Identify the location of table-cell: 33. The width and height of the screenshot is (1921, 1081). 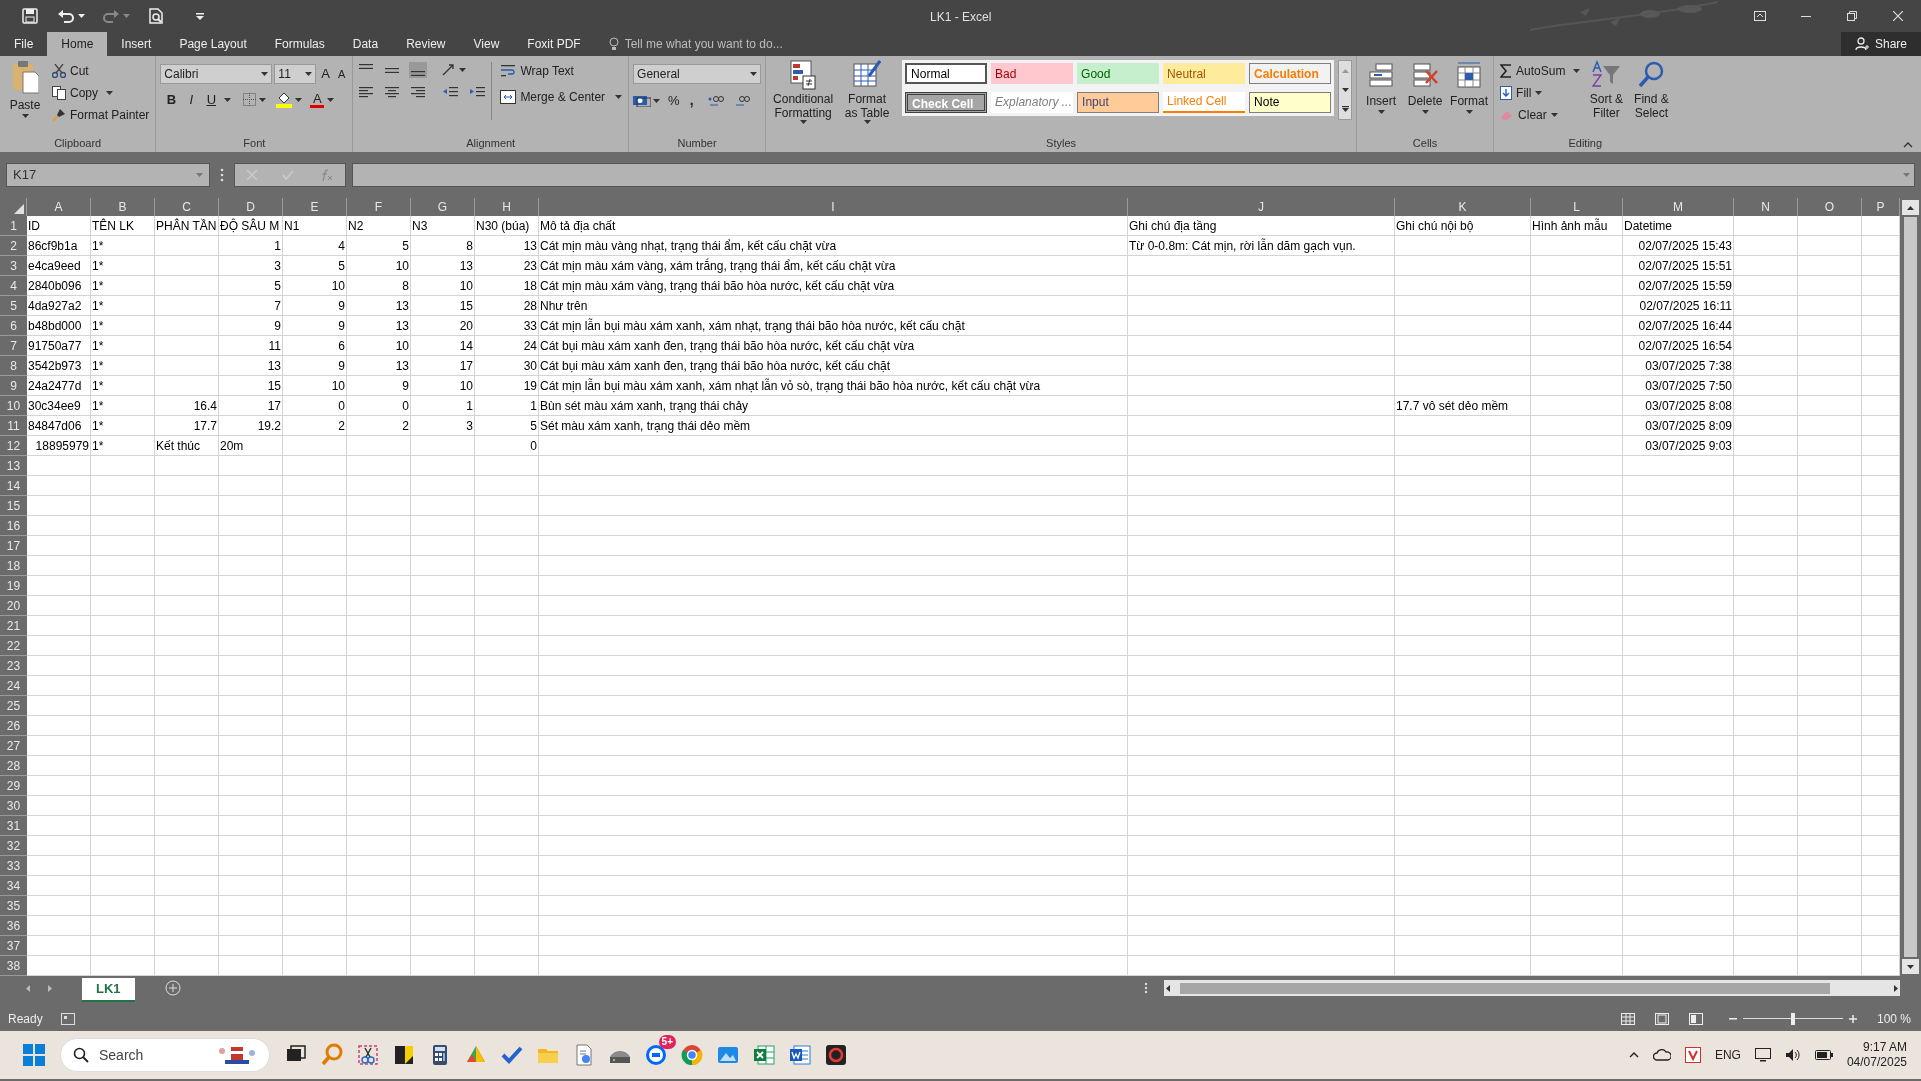
(507, 326).